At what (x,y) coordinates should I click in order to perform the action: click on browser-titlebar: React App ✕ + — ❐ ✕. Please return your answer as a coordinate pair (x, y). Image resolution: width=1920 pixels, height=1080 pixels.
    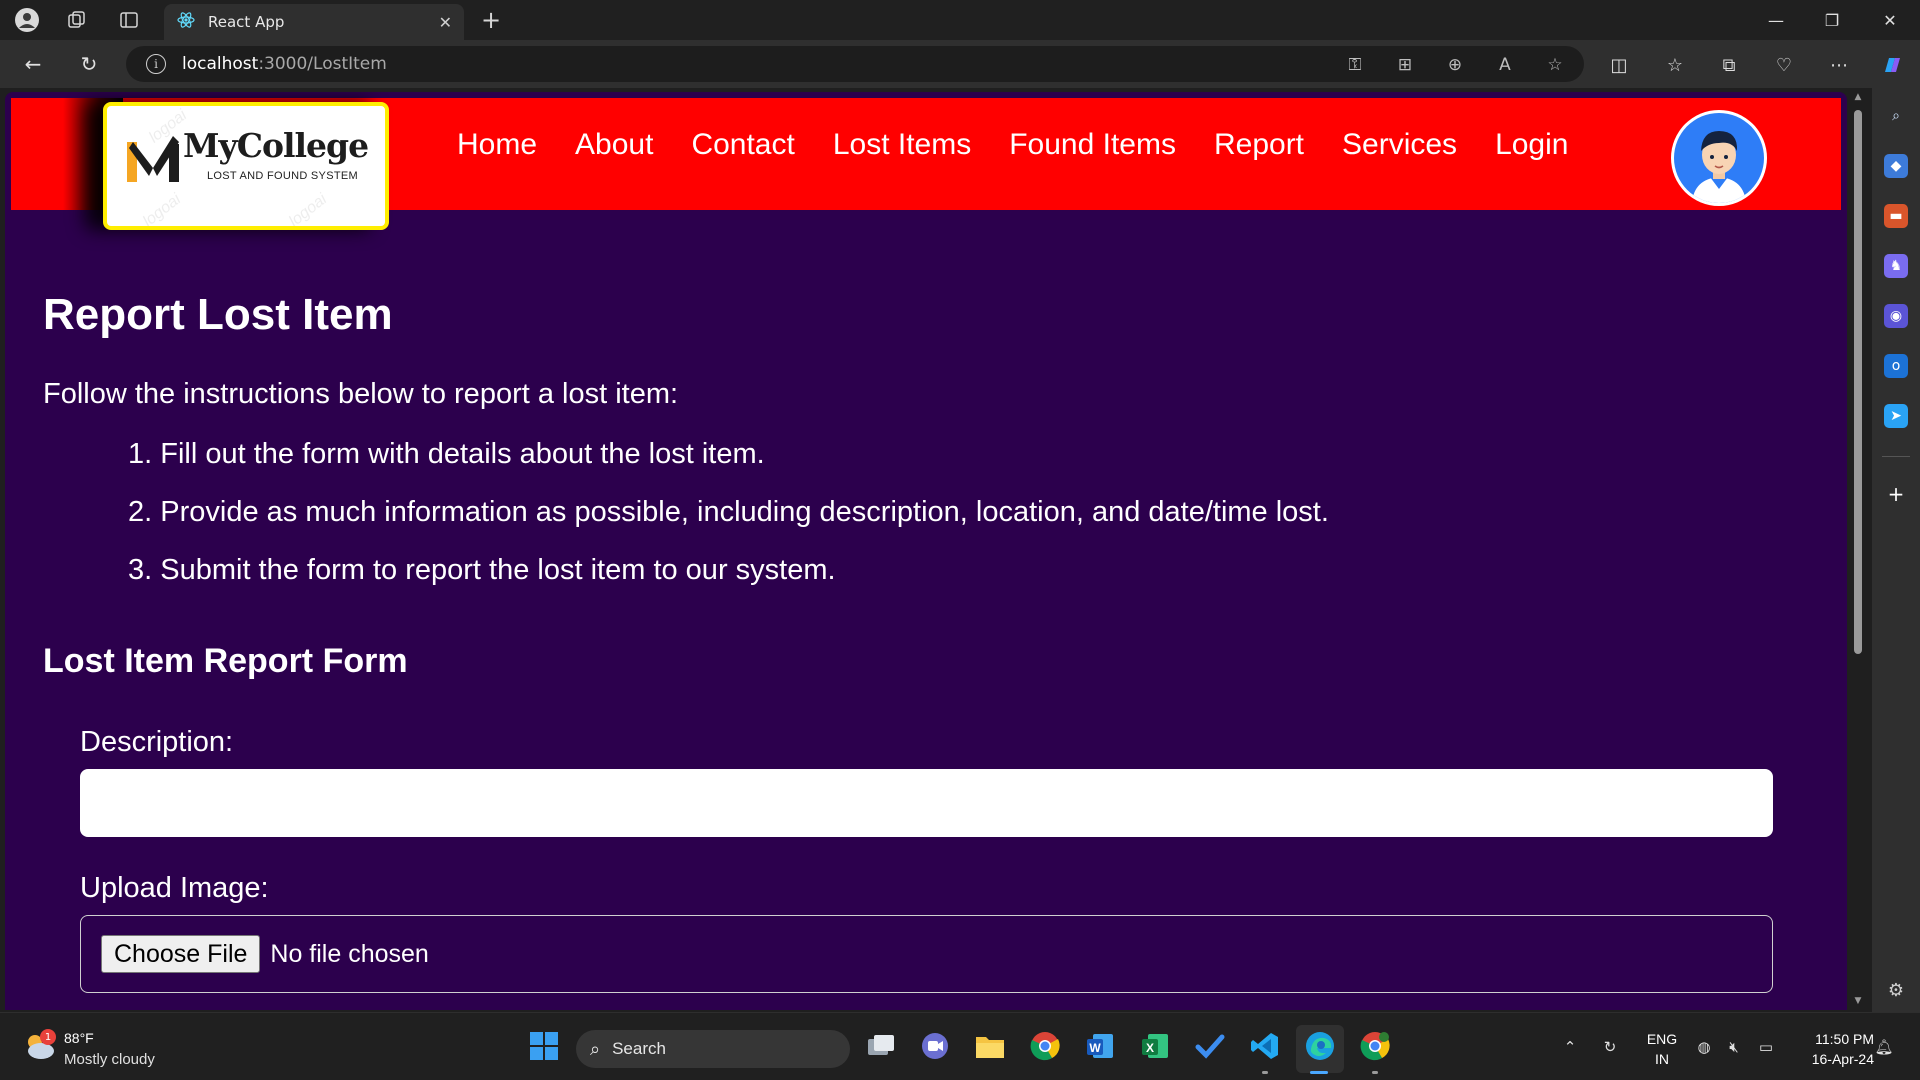
    Looking at the image, I should click on (960, 20).